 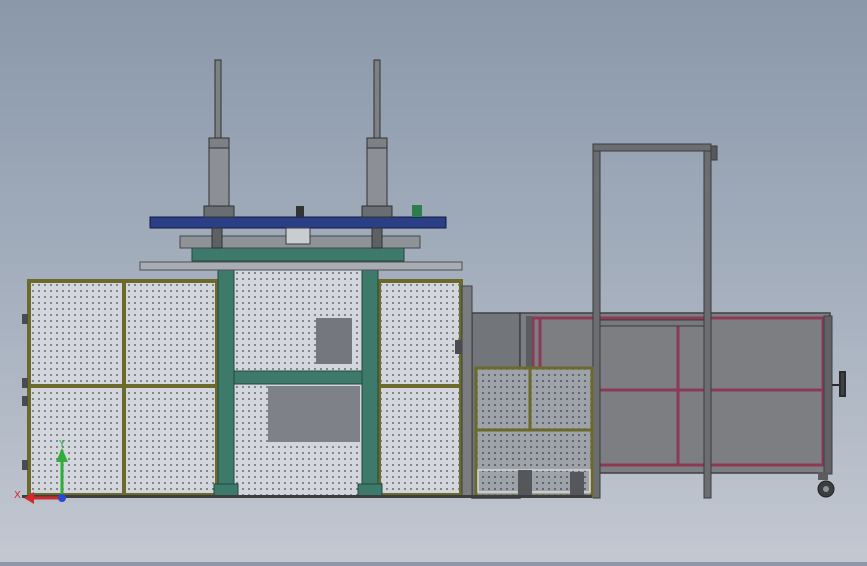 What do you see at coordinates (307, 496) in the screenshot?
I see `floor-base` at bounding box center [307, 496].